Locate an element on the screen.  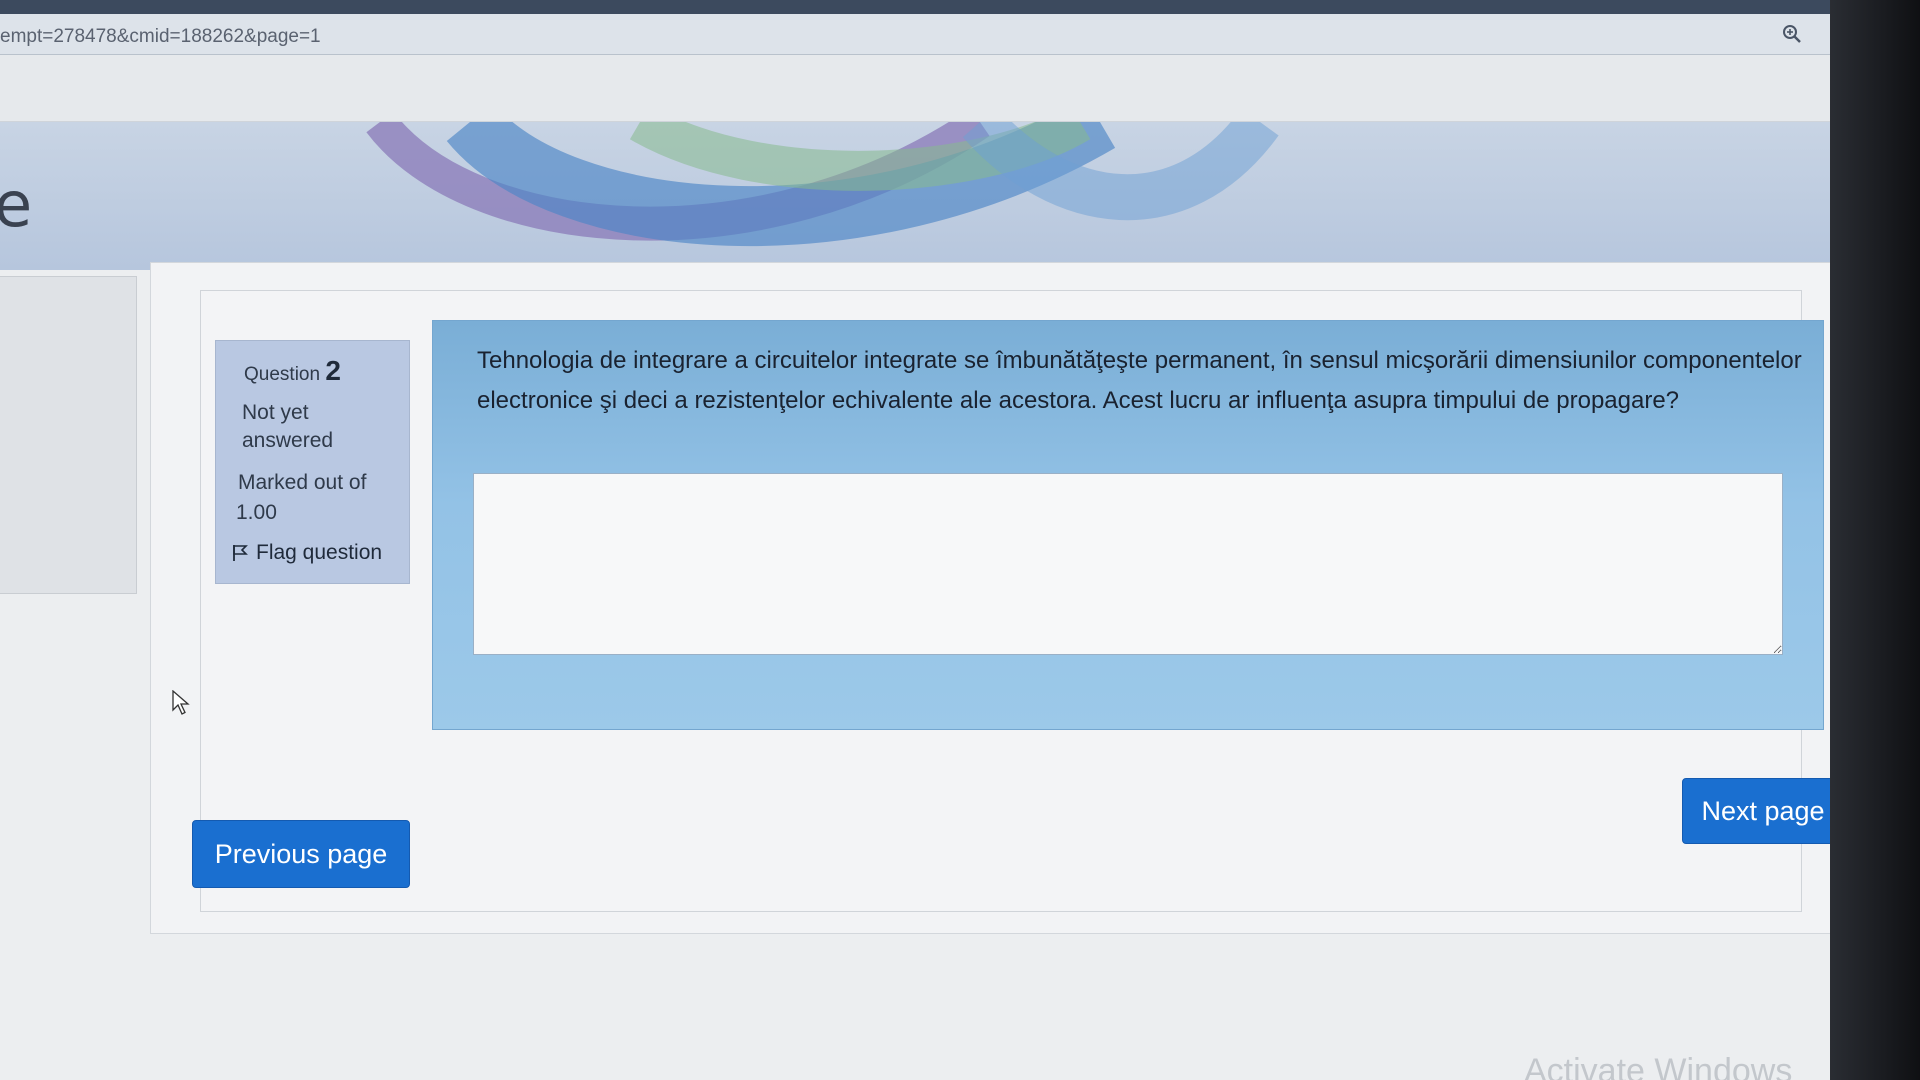
question-status: Not yet answered is located at coordinates (288, 426).